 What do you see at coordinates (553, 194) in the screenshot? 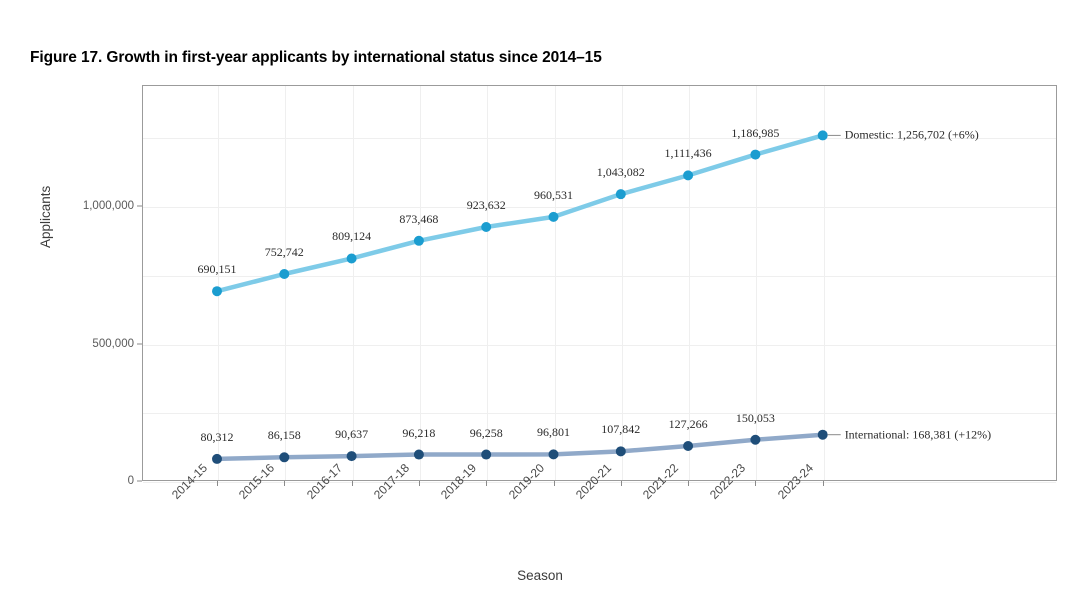
I see `data-point-label: 960,531` at bounding box center [553, 194].